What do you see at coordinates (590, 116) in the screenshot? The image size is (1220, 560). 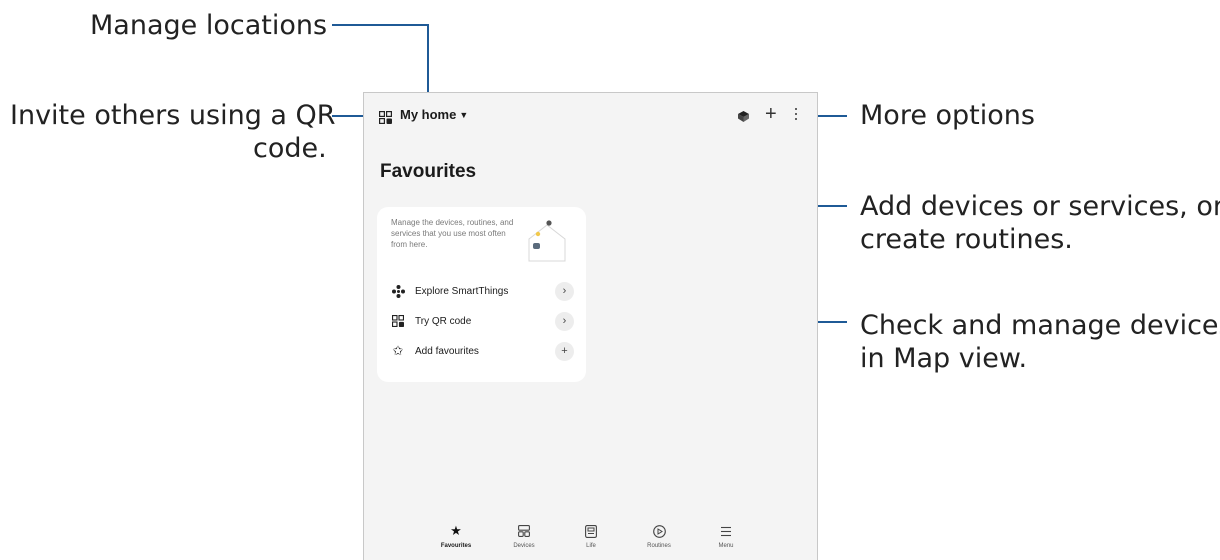 I see `top-bar: My home ▼ +` at bounding box center [590, 116].